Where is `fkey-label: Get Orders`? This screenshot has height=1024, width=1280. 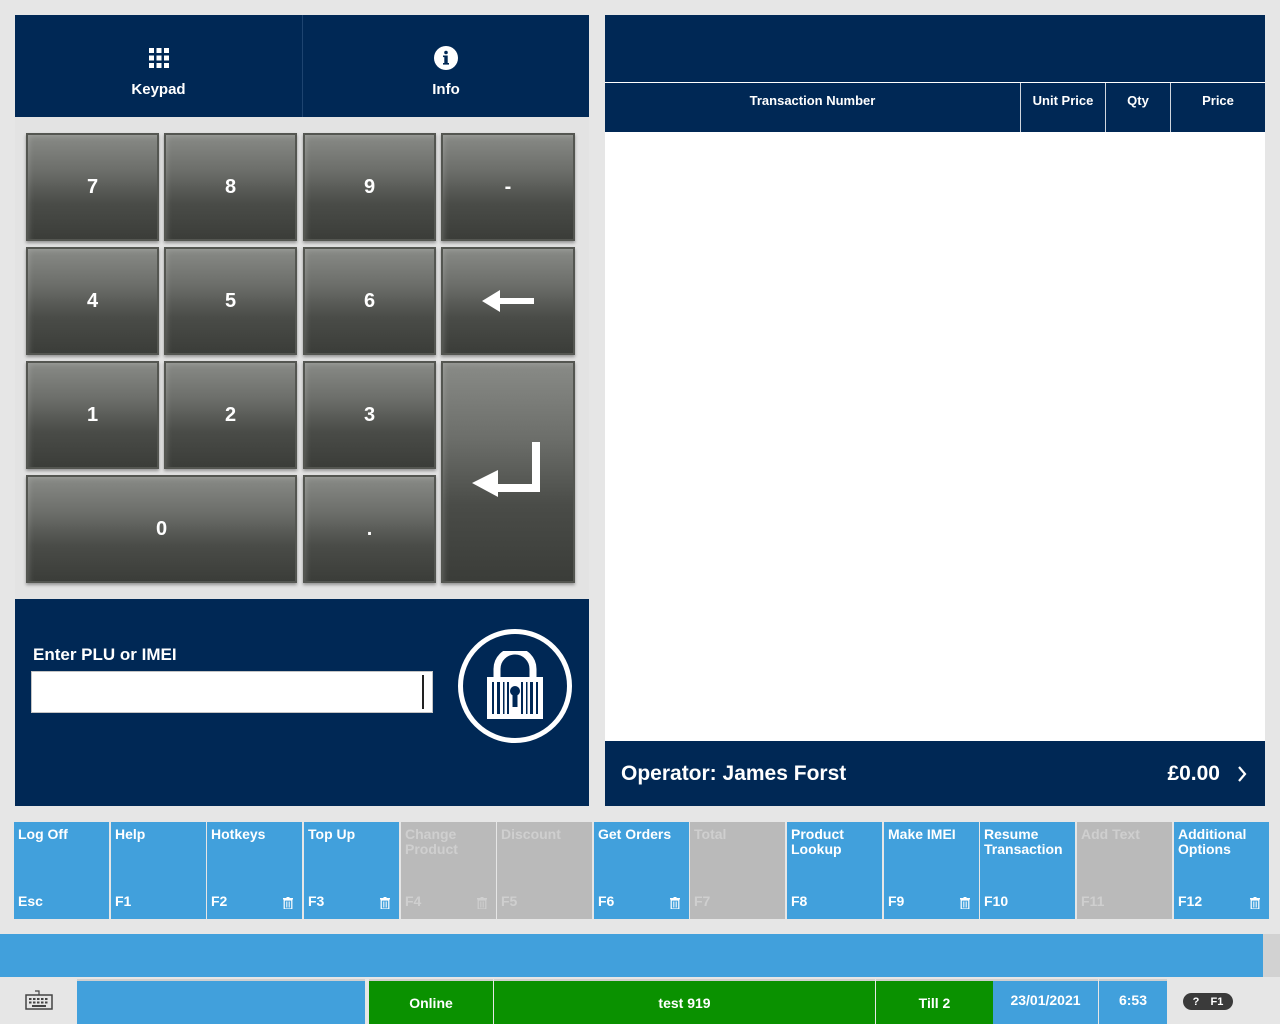
fkey-label: Get Orders is located at coordinates (635, 834).